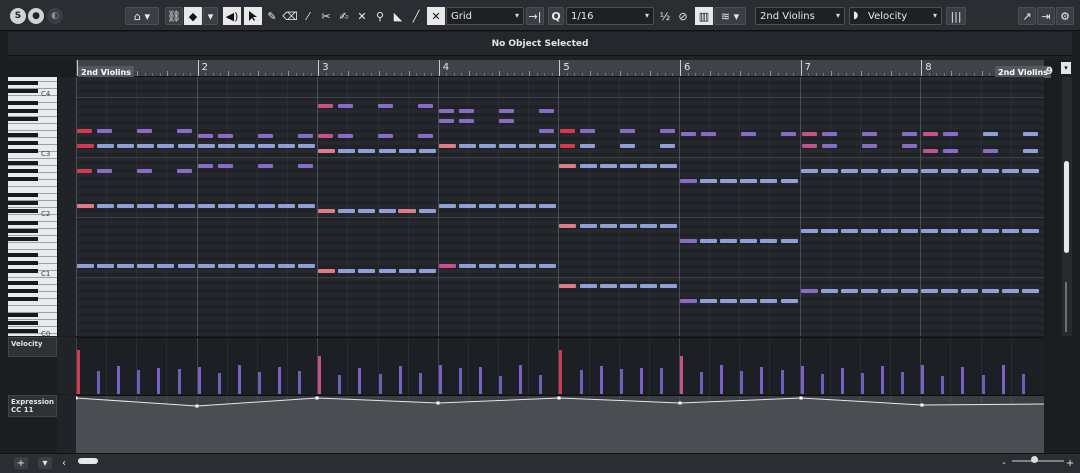 Image resolution: width=1080 pixels, height=473 pixels. Describe the element at coordinates (45, 463) in the screenshot. I see `lane-menu-button: ▾` at that location.